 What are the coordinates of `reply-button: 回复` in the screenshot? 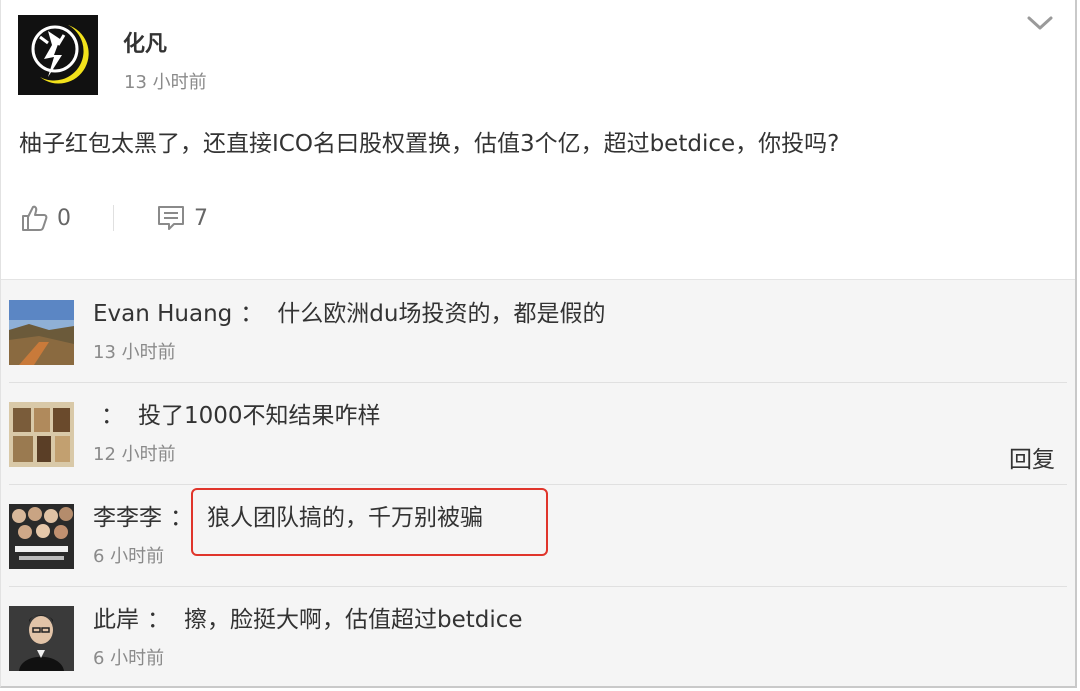 It's located at (1032, 457).